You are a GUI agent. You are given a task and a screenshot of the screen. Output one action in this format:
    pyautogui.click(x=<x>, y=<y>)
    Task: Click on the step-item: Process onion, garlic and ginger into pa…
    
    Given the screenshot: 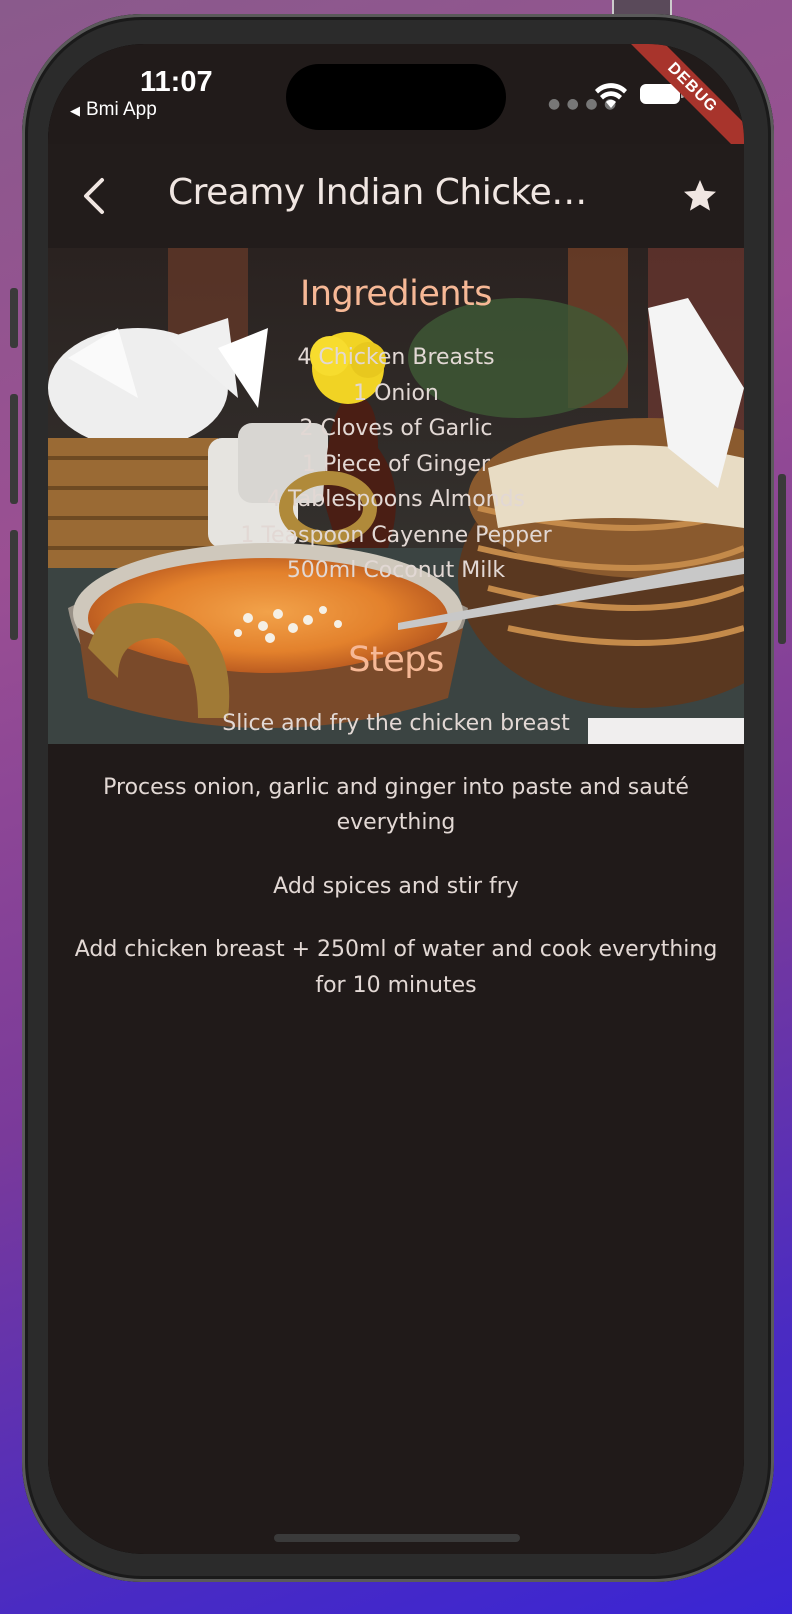 What is the action you would take?
    pyautogui.click(x=396, y=805)
    